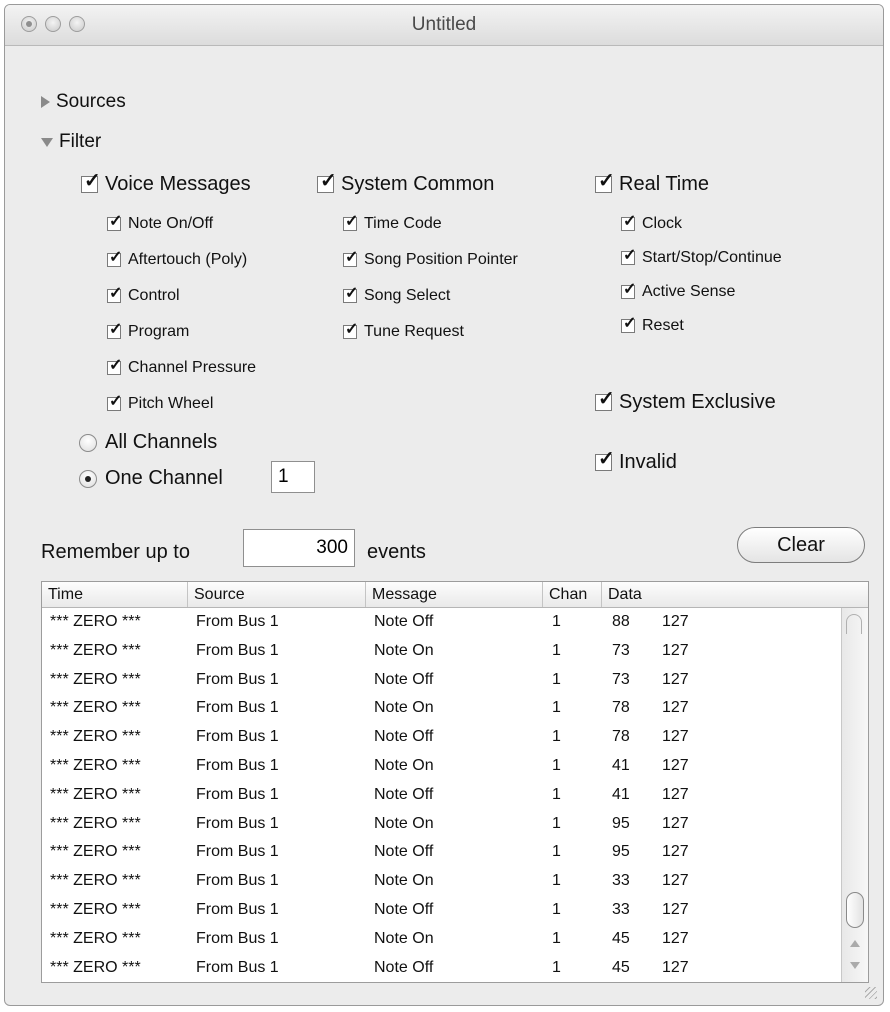  I want to click on checkbox-label: System Exclusive, so click(697, 402).